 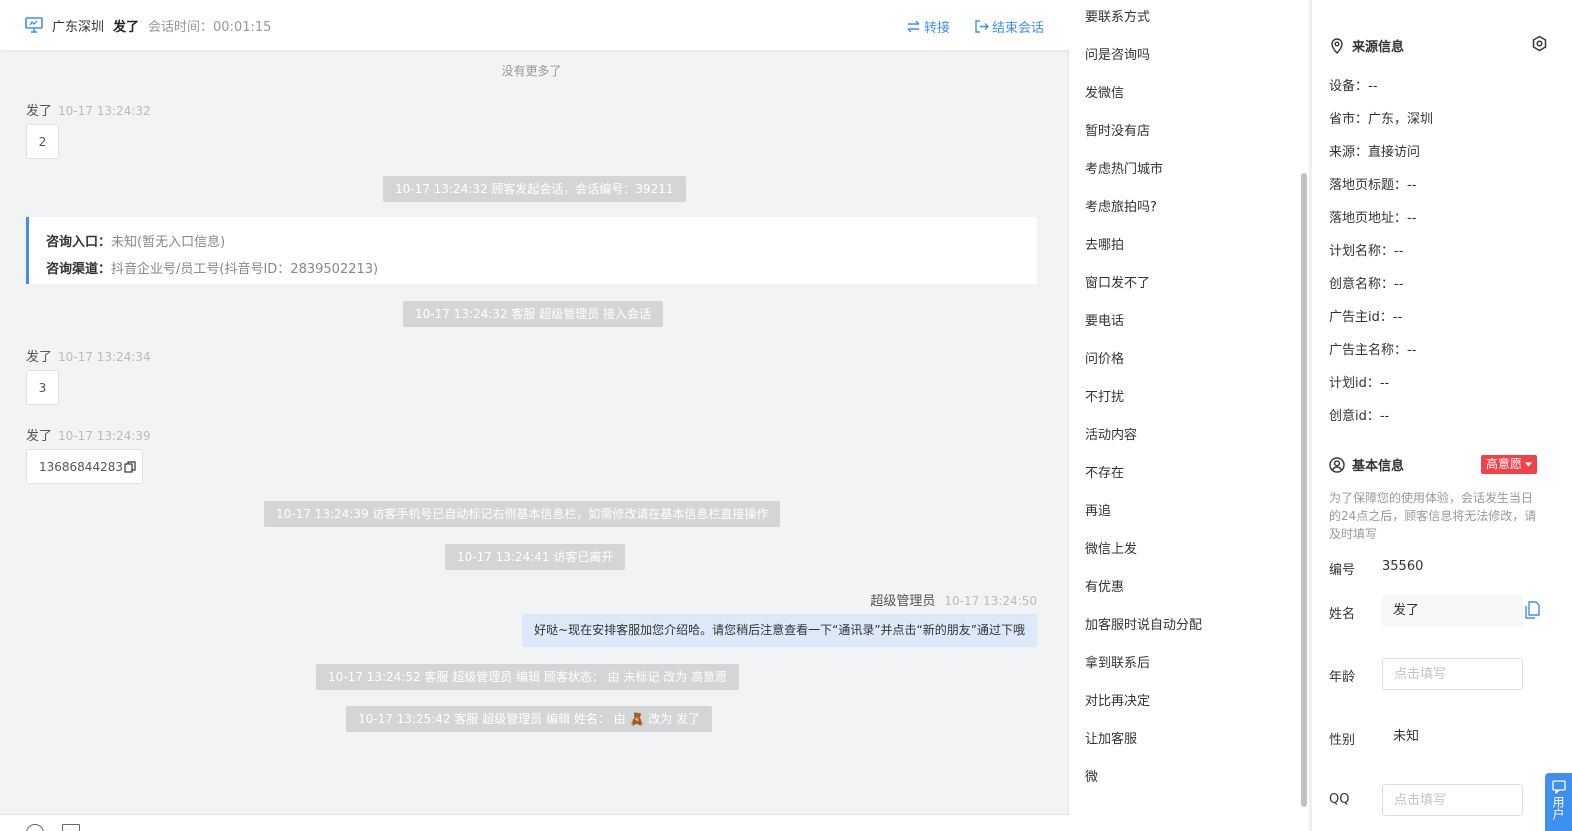 What do you see at coordinates (1098, 509) in the screenshot?
I see `quick-reply-item: 再追` at bounding box center [1098, 509].